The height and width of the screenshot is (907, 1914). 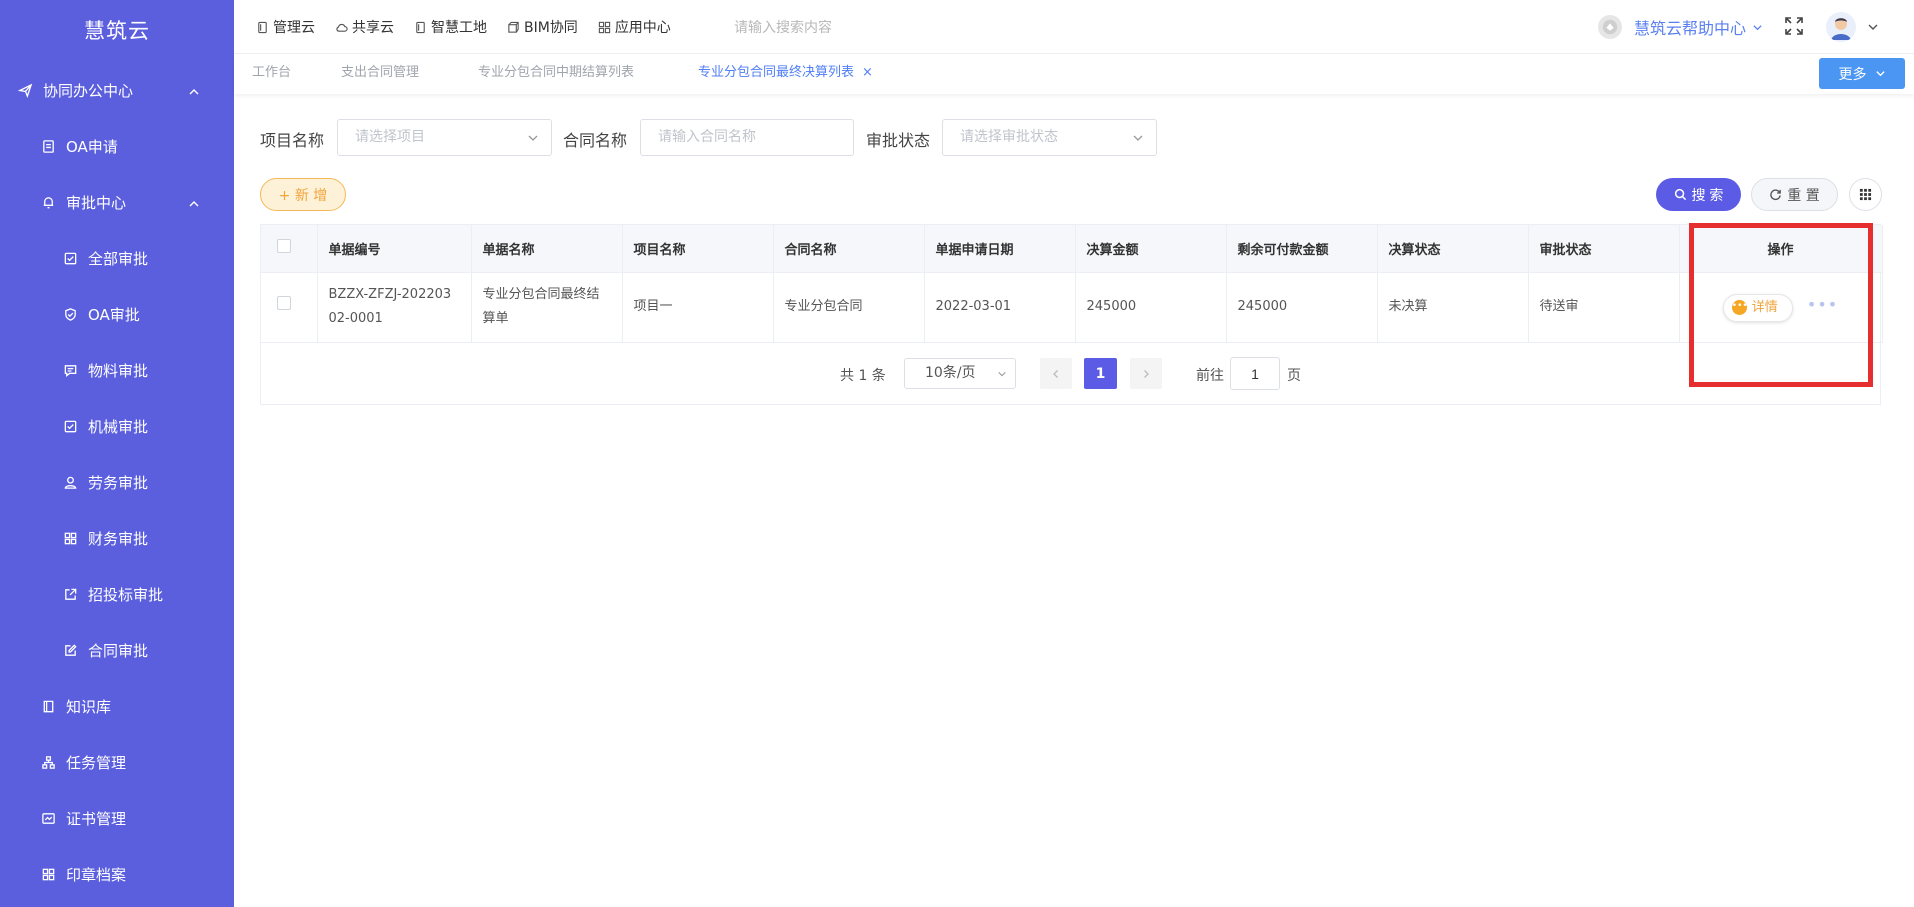 I want to click on sidebar-item-finance-approval: 财务审批, so click(x=117, y=538).